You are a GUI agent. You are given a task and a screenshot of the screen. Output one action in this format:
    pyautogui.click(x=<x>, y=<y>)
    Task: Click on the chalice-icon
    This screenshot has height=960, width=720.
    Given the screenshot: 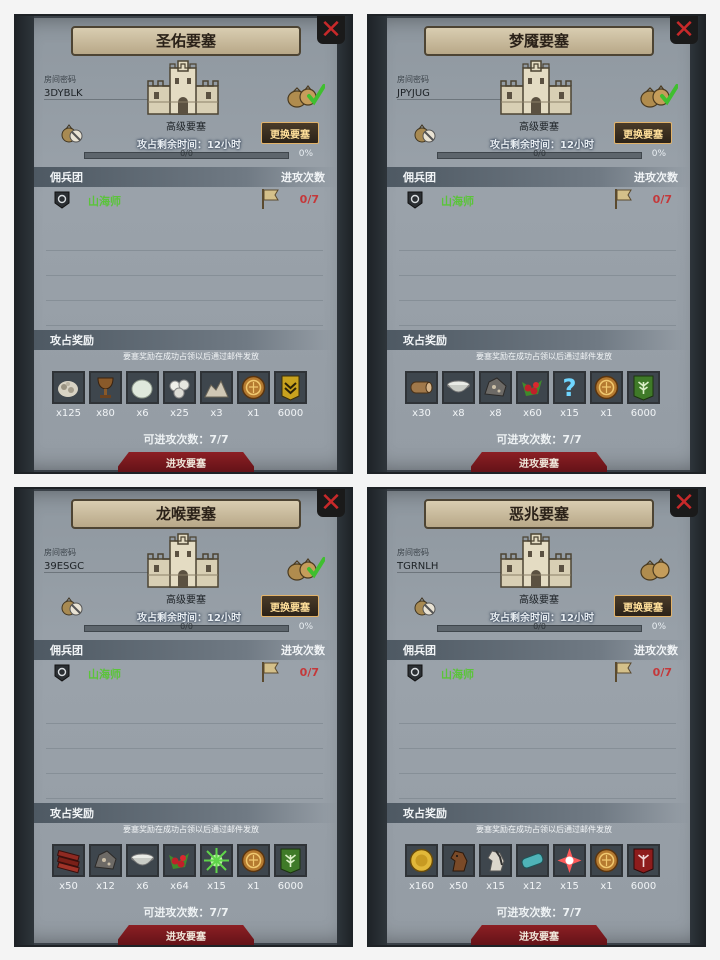 What is the action you would take?
    pyautogui.click(x=105, y=387)
    